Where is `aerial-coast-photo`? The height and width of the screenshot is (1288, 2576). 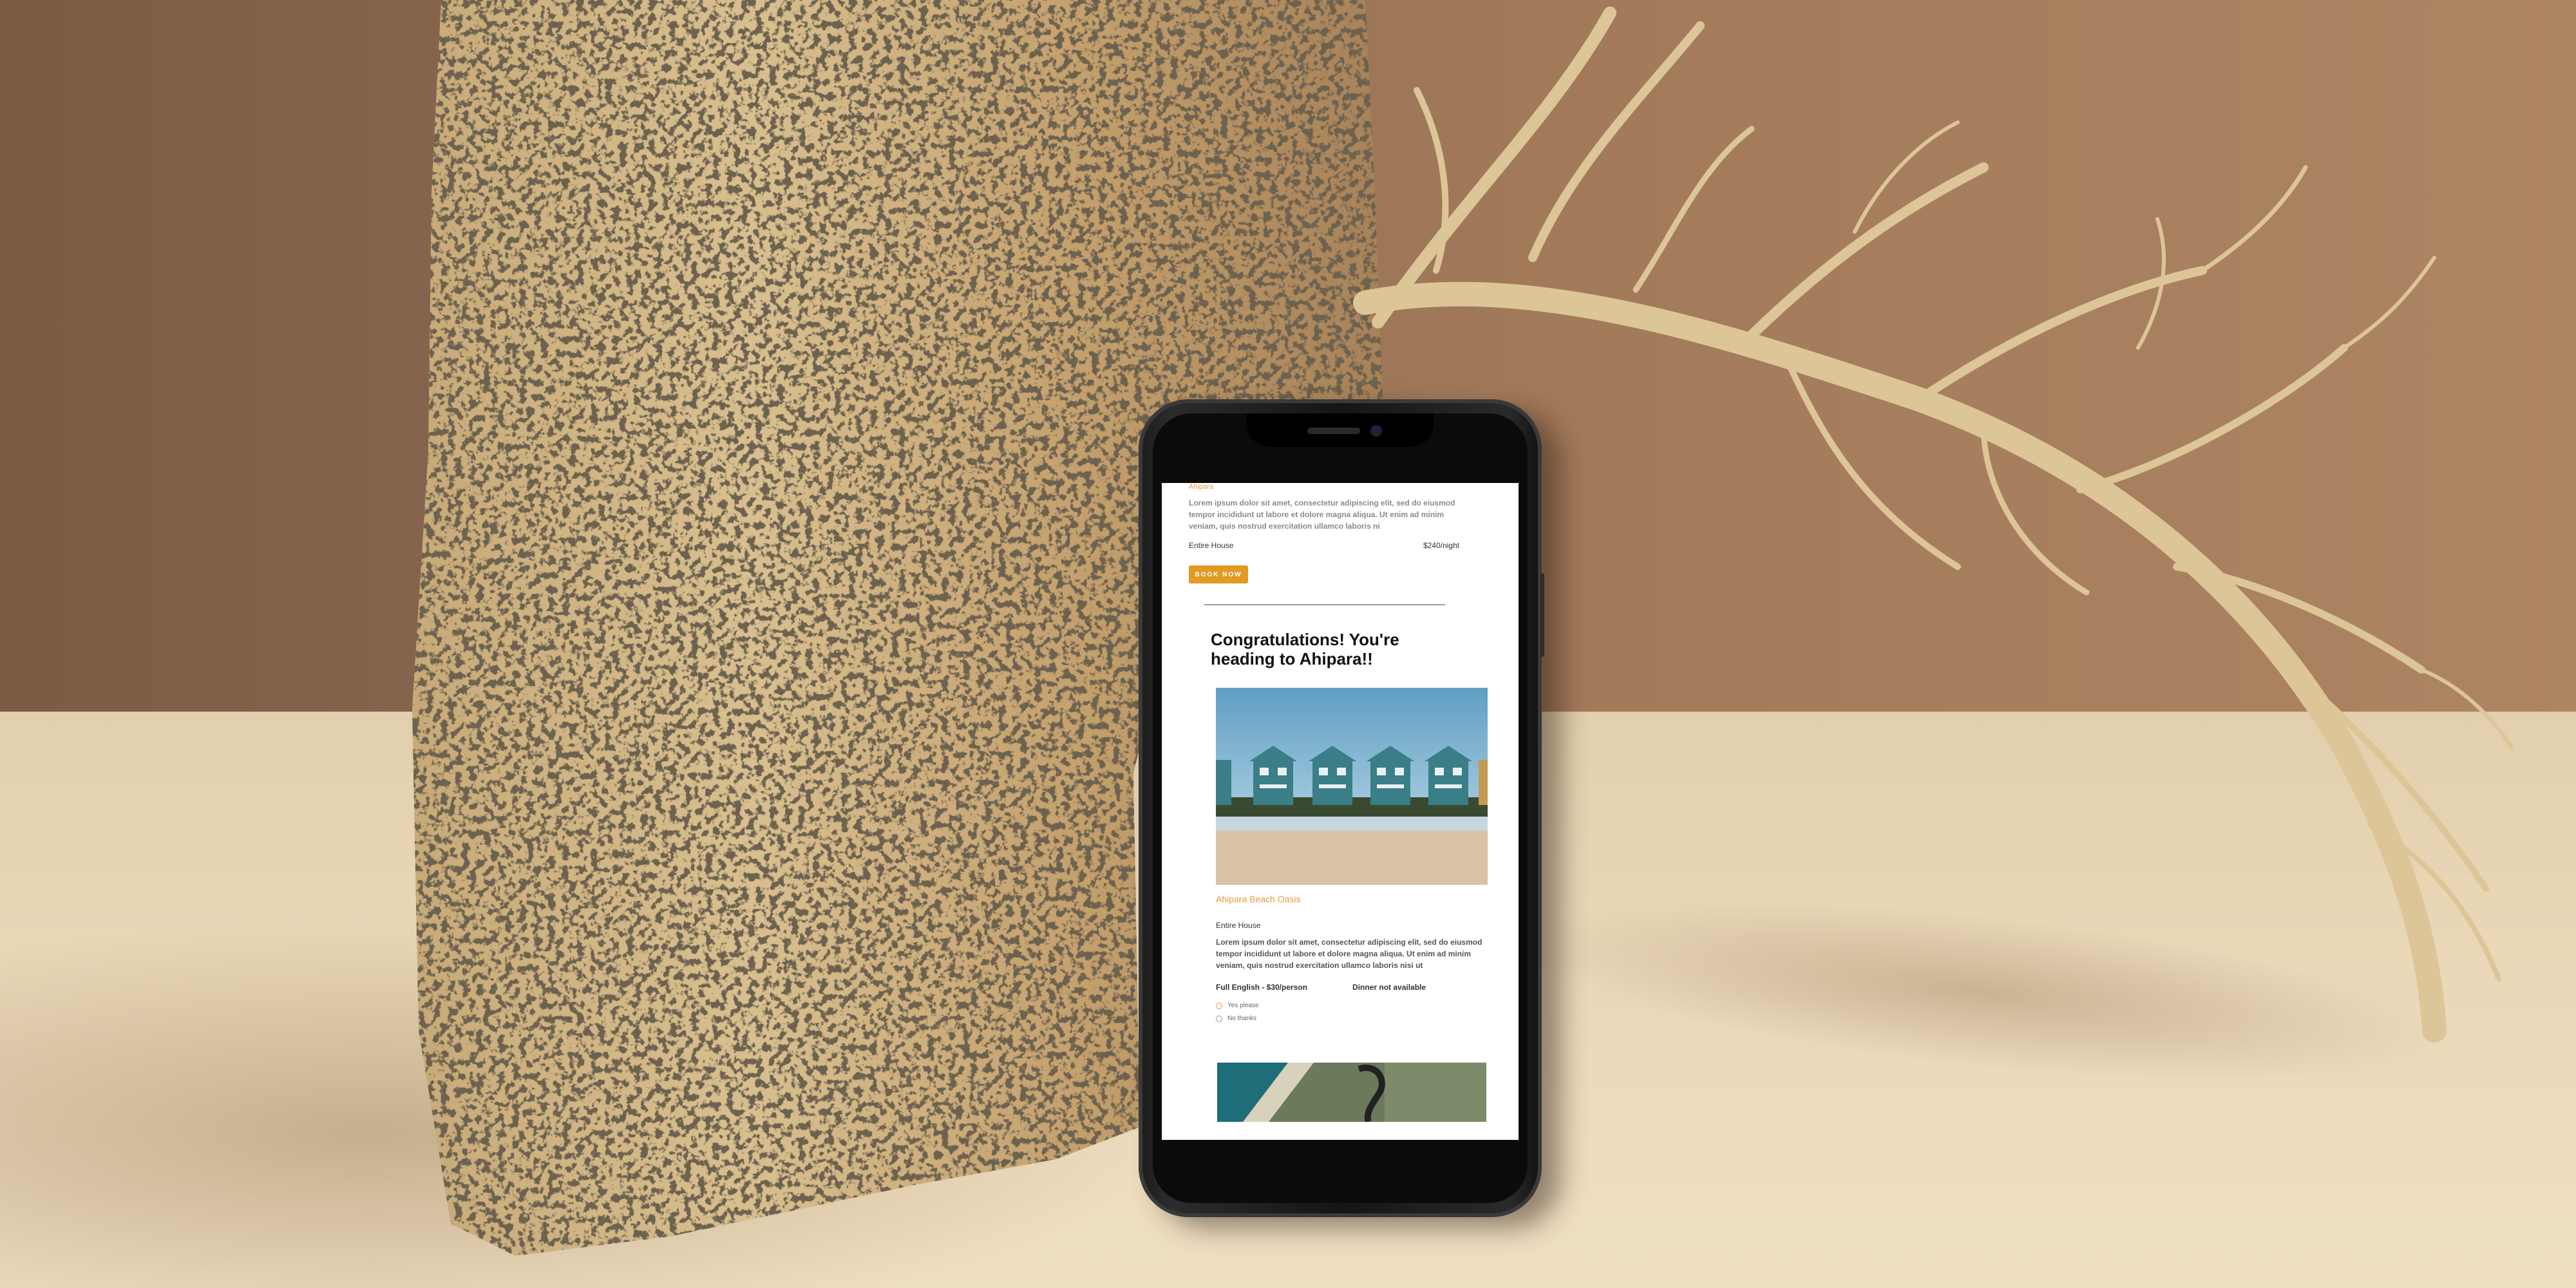 aerial-coast-photo is located at coordinates (1351, 1092).